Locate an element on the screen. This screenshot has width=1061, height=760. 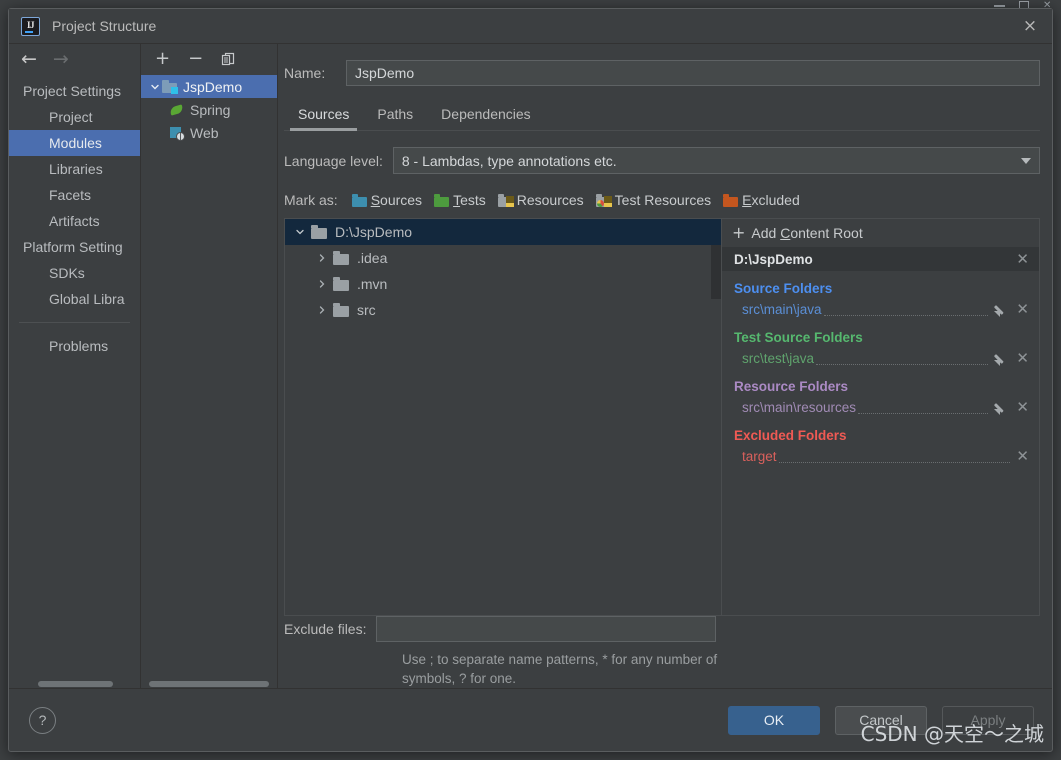
back-arrow-icon: ← is located at coordinates (29, 59).